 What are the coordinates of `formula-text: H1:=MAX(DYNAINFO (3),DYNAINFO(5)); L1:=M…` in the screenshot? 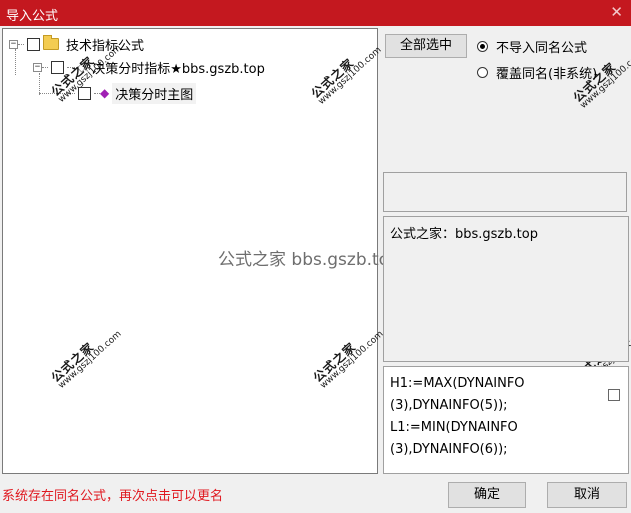 It's located at (457, 416).